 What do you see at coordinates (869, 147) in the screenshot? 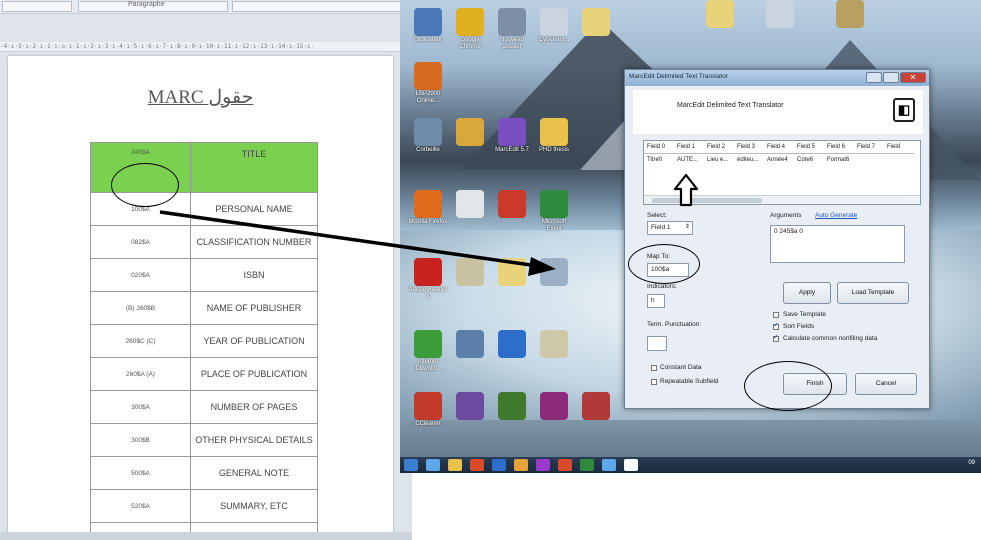
I see `grid-column-header: Field 7` at bounding box center [869, 147].